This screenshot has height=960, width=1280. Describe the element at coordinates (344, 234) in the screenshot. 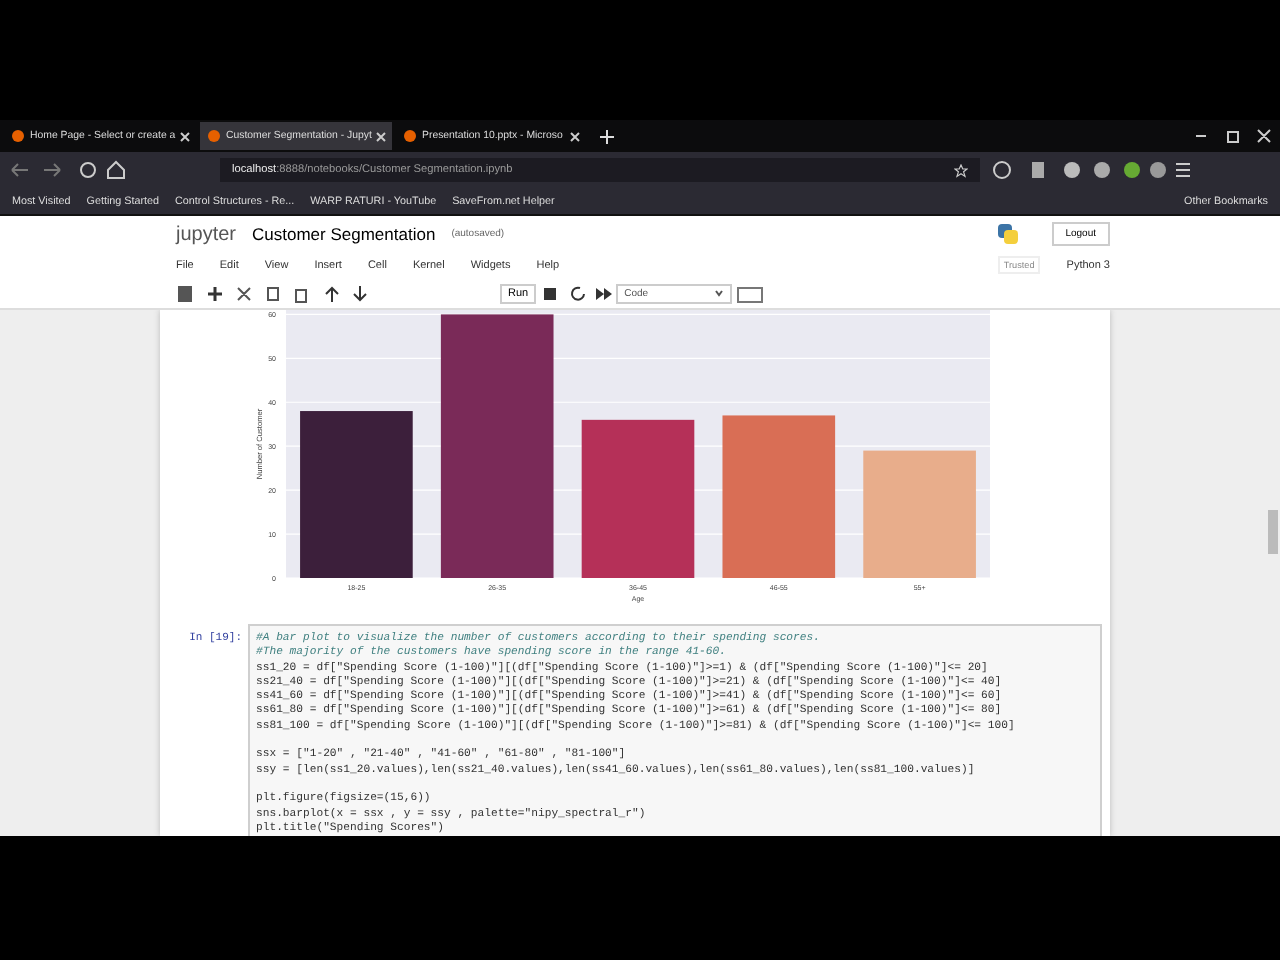

I see `notebook-title: Customer Segmentation` at that location.